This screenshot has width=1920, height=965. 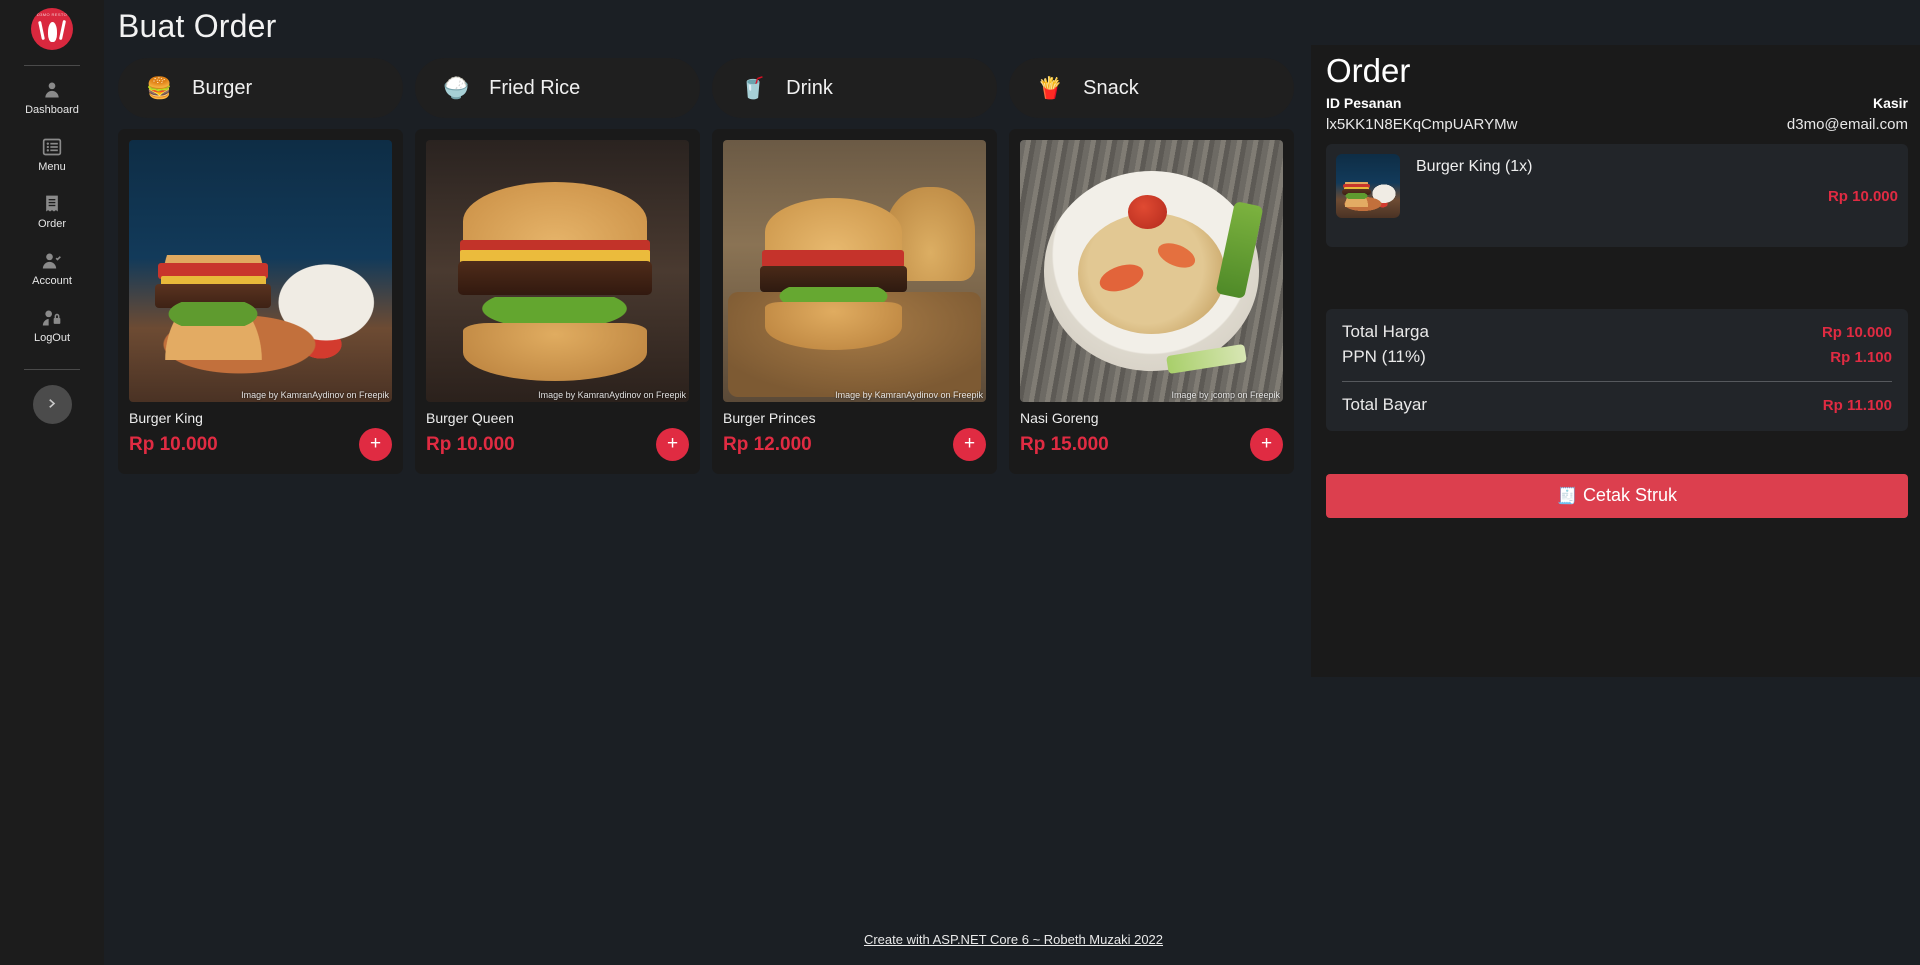 I want to click on list-icon, so click(x=52, y=147).